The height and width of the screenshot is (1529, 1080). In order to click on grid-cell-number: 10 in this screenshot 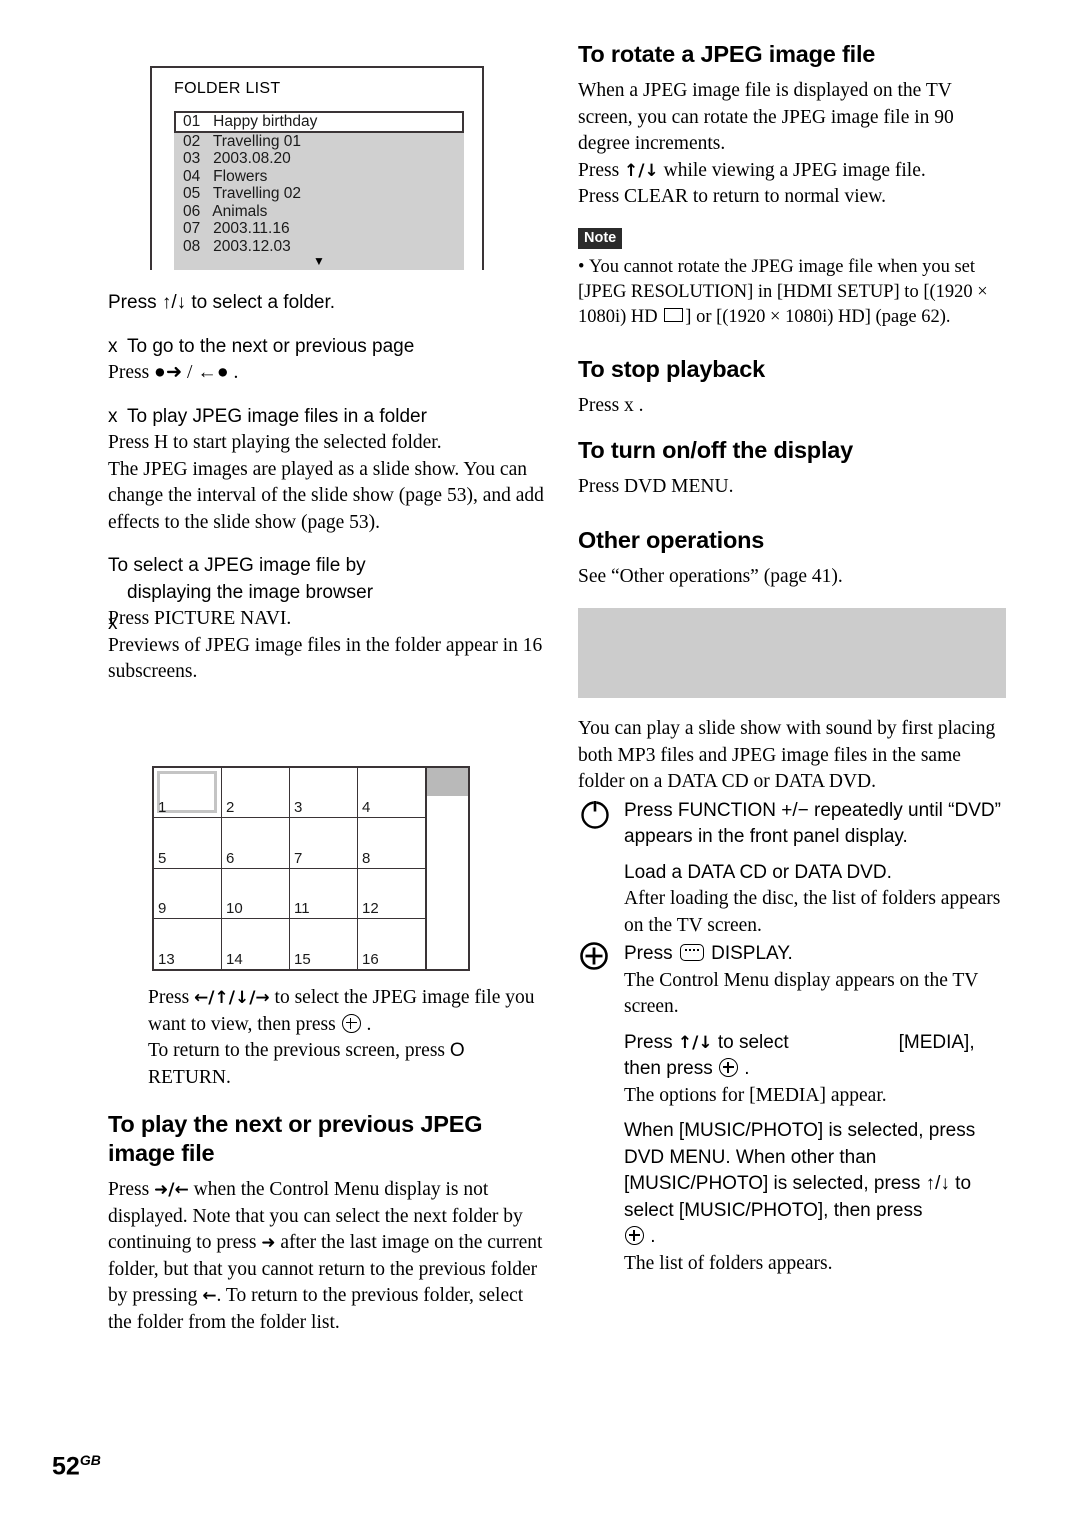, I will do `click(234, 908)`.